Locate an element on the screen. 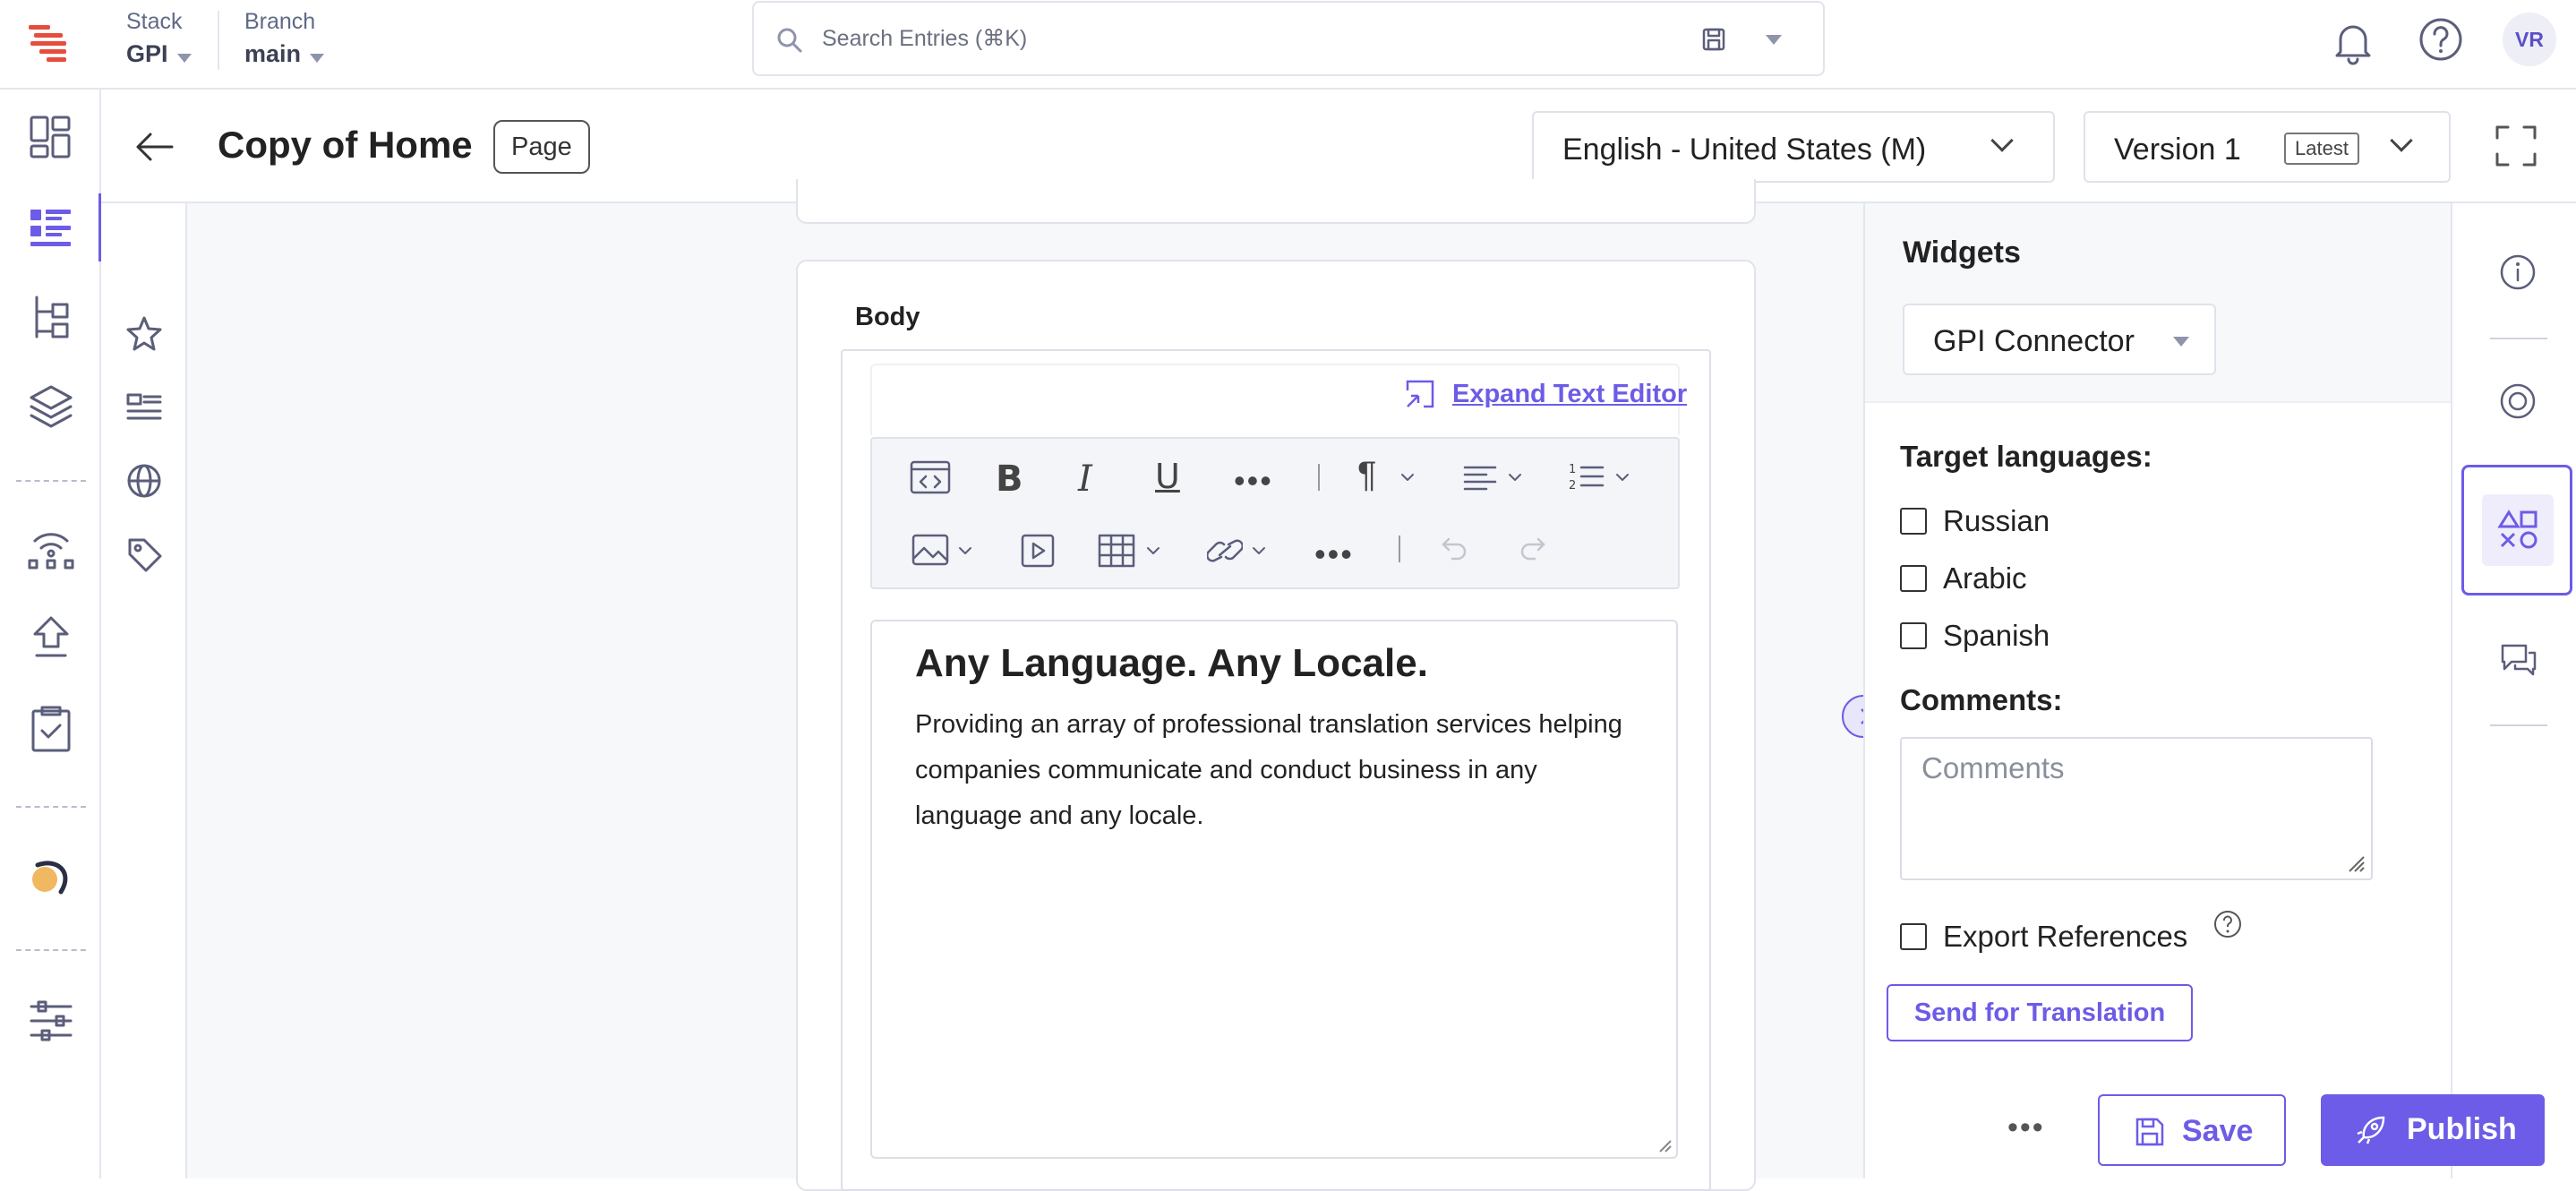  widgets-tab-bg is located at coordinates (2518, 530).